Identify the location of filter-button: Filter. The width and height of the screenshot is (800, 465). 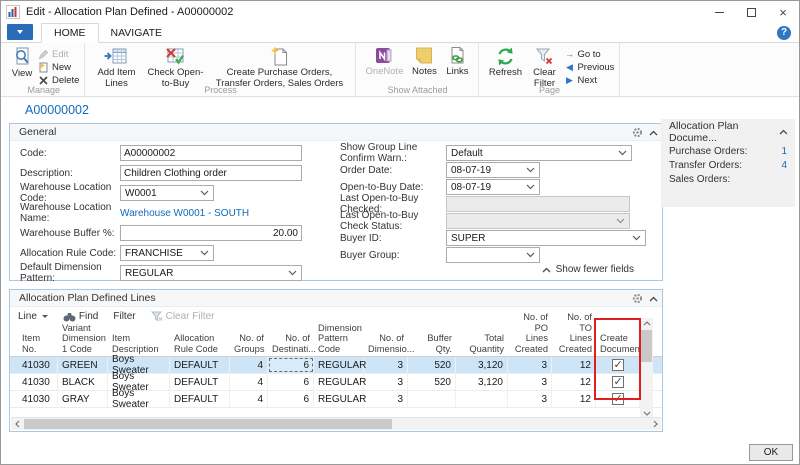
(124, 316).